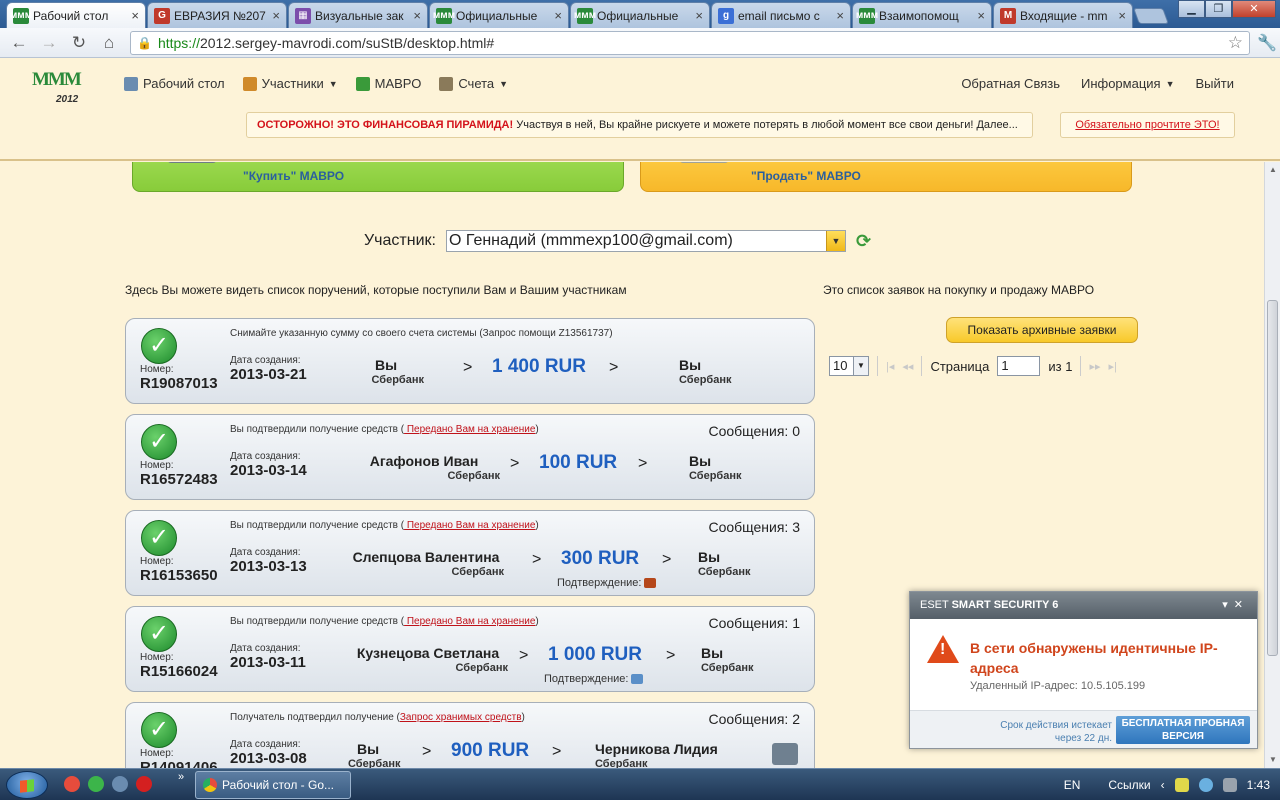 Image resolution: width=1280 pixels, height=800 pixels. Describe the element at coordinates (1205, 785) in the screenshot. I see `tray-network-icon` at that location.